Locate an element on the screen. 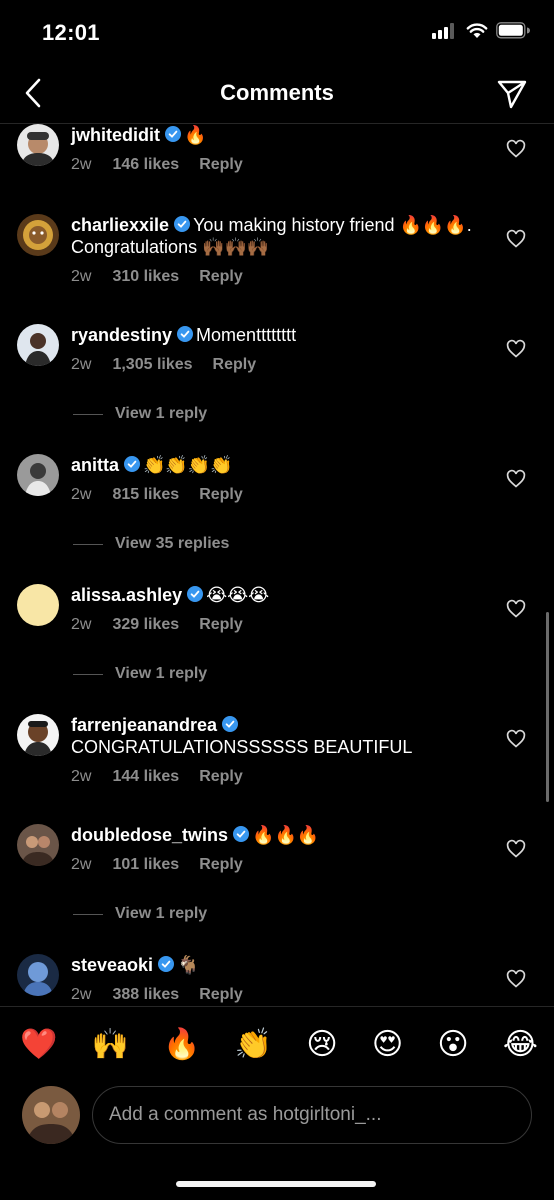 The width and height of the screenshot is (554, 1200). comment-username: ryandestiny is located at coordinates (121, 335).